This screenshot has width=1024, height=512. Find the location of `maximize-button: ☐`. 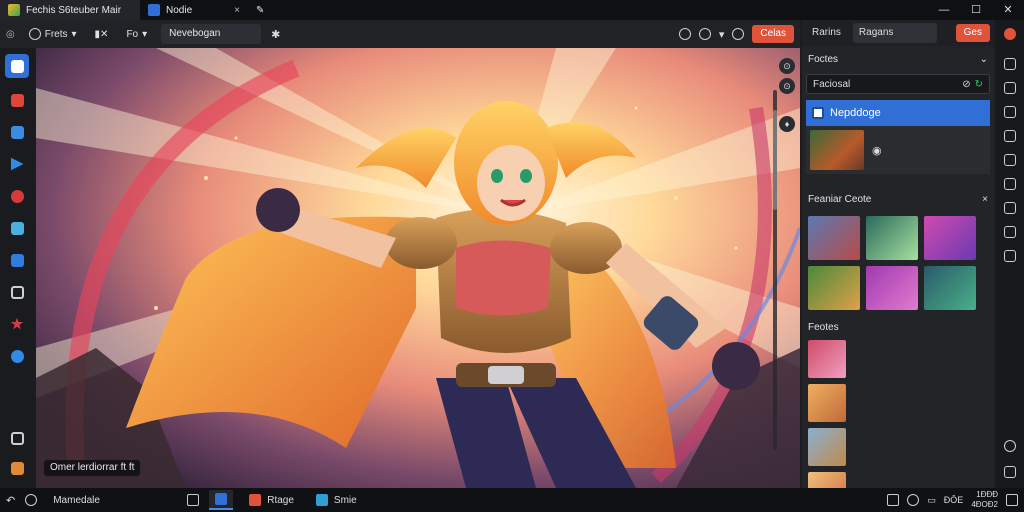

maximize-button: ☐ is located at coordinates (976, 10).